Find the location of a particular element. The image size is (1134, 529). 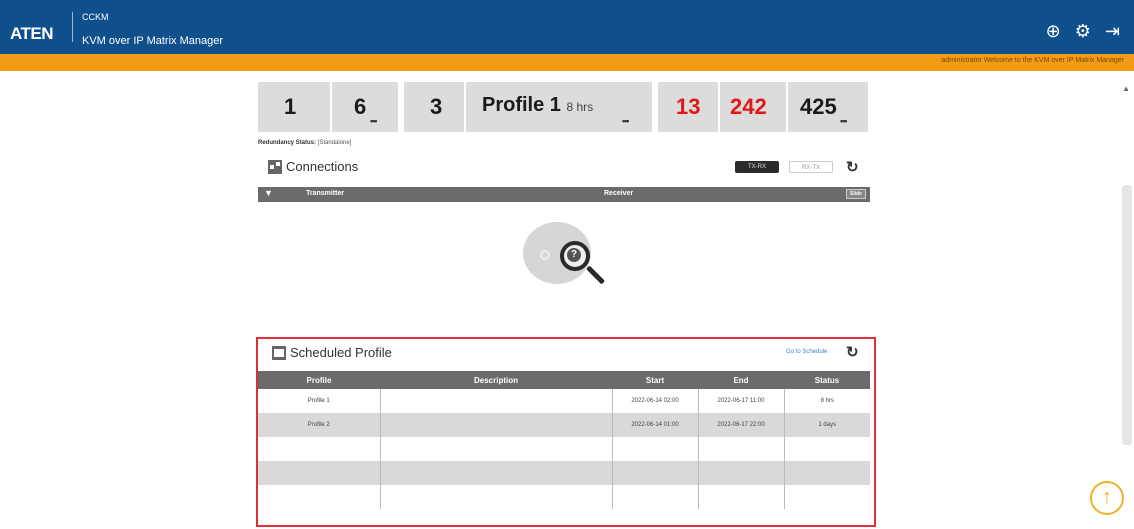

stat-box-profiles: 3 Profile 1 8 hrs ••• is located at coordinates (528, 107).